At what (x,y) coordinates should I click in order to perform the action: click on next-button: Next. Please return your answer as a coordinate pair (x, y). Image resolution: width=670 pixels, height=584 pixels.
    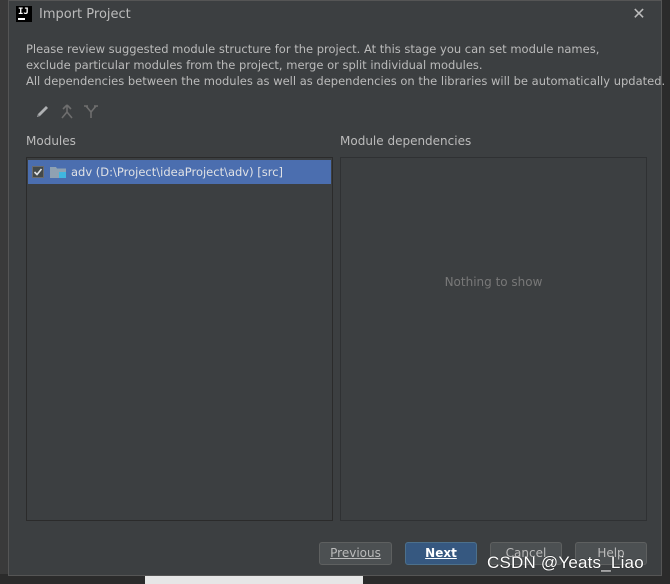
    Looking at the image, I should click on (441, 553).